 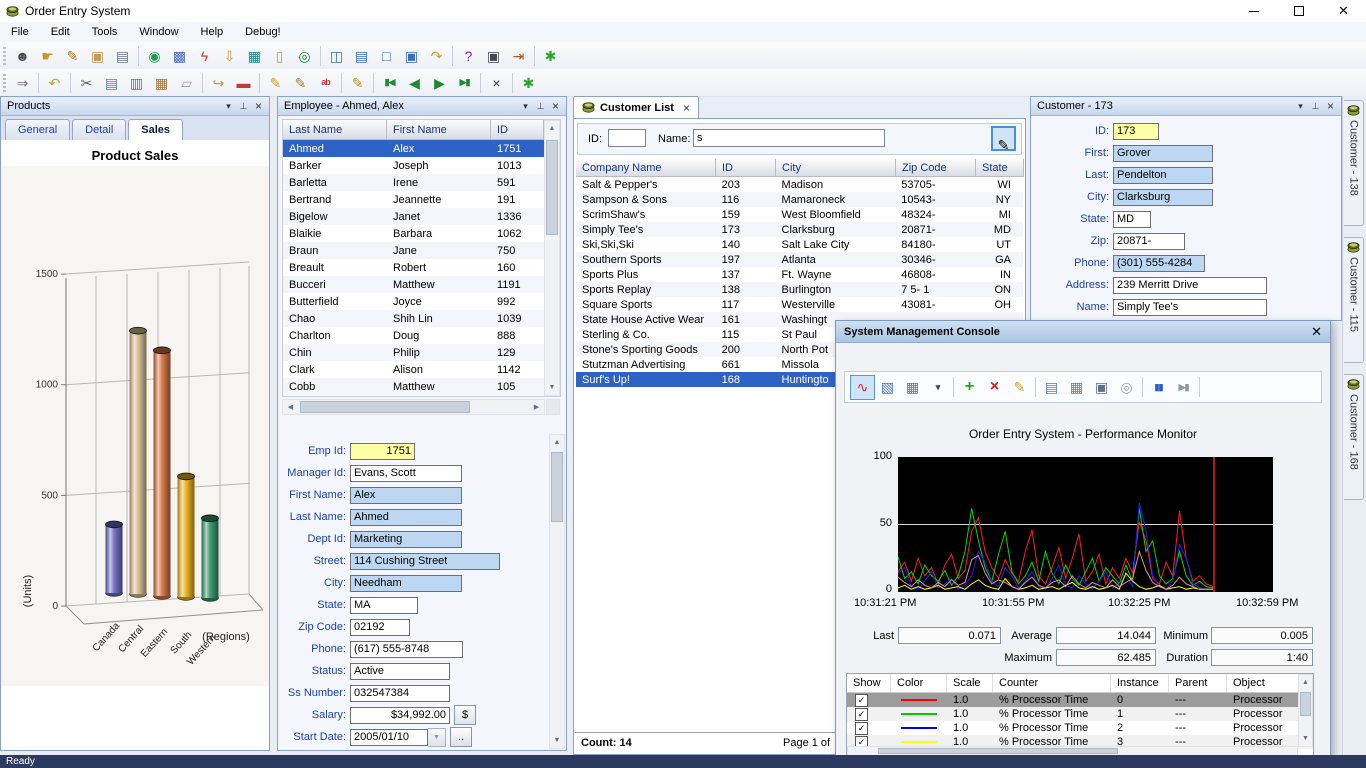 What do you see at coordinates (421, 148) in the screenshot?
I see `employee-row: Ahmed Alex 1751` at bounding box center [421, 148].